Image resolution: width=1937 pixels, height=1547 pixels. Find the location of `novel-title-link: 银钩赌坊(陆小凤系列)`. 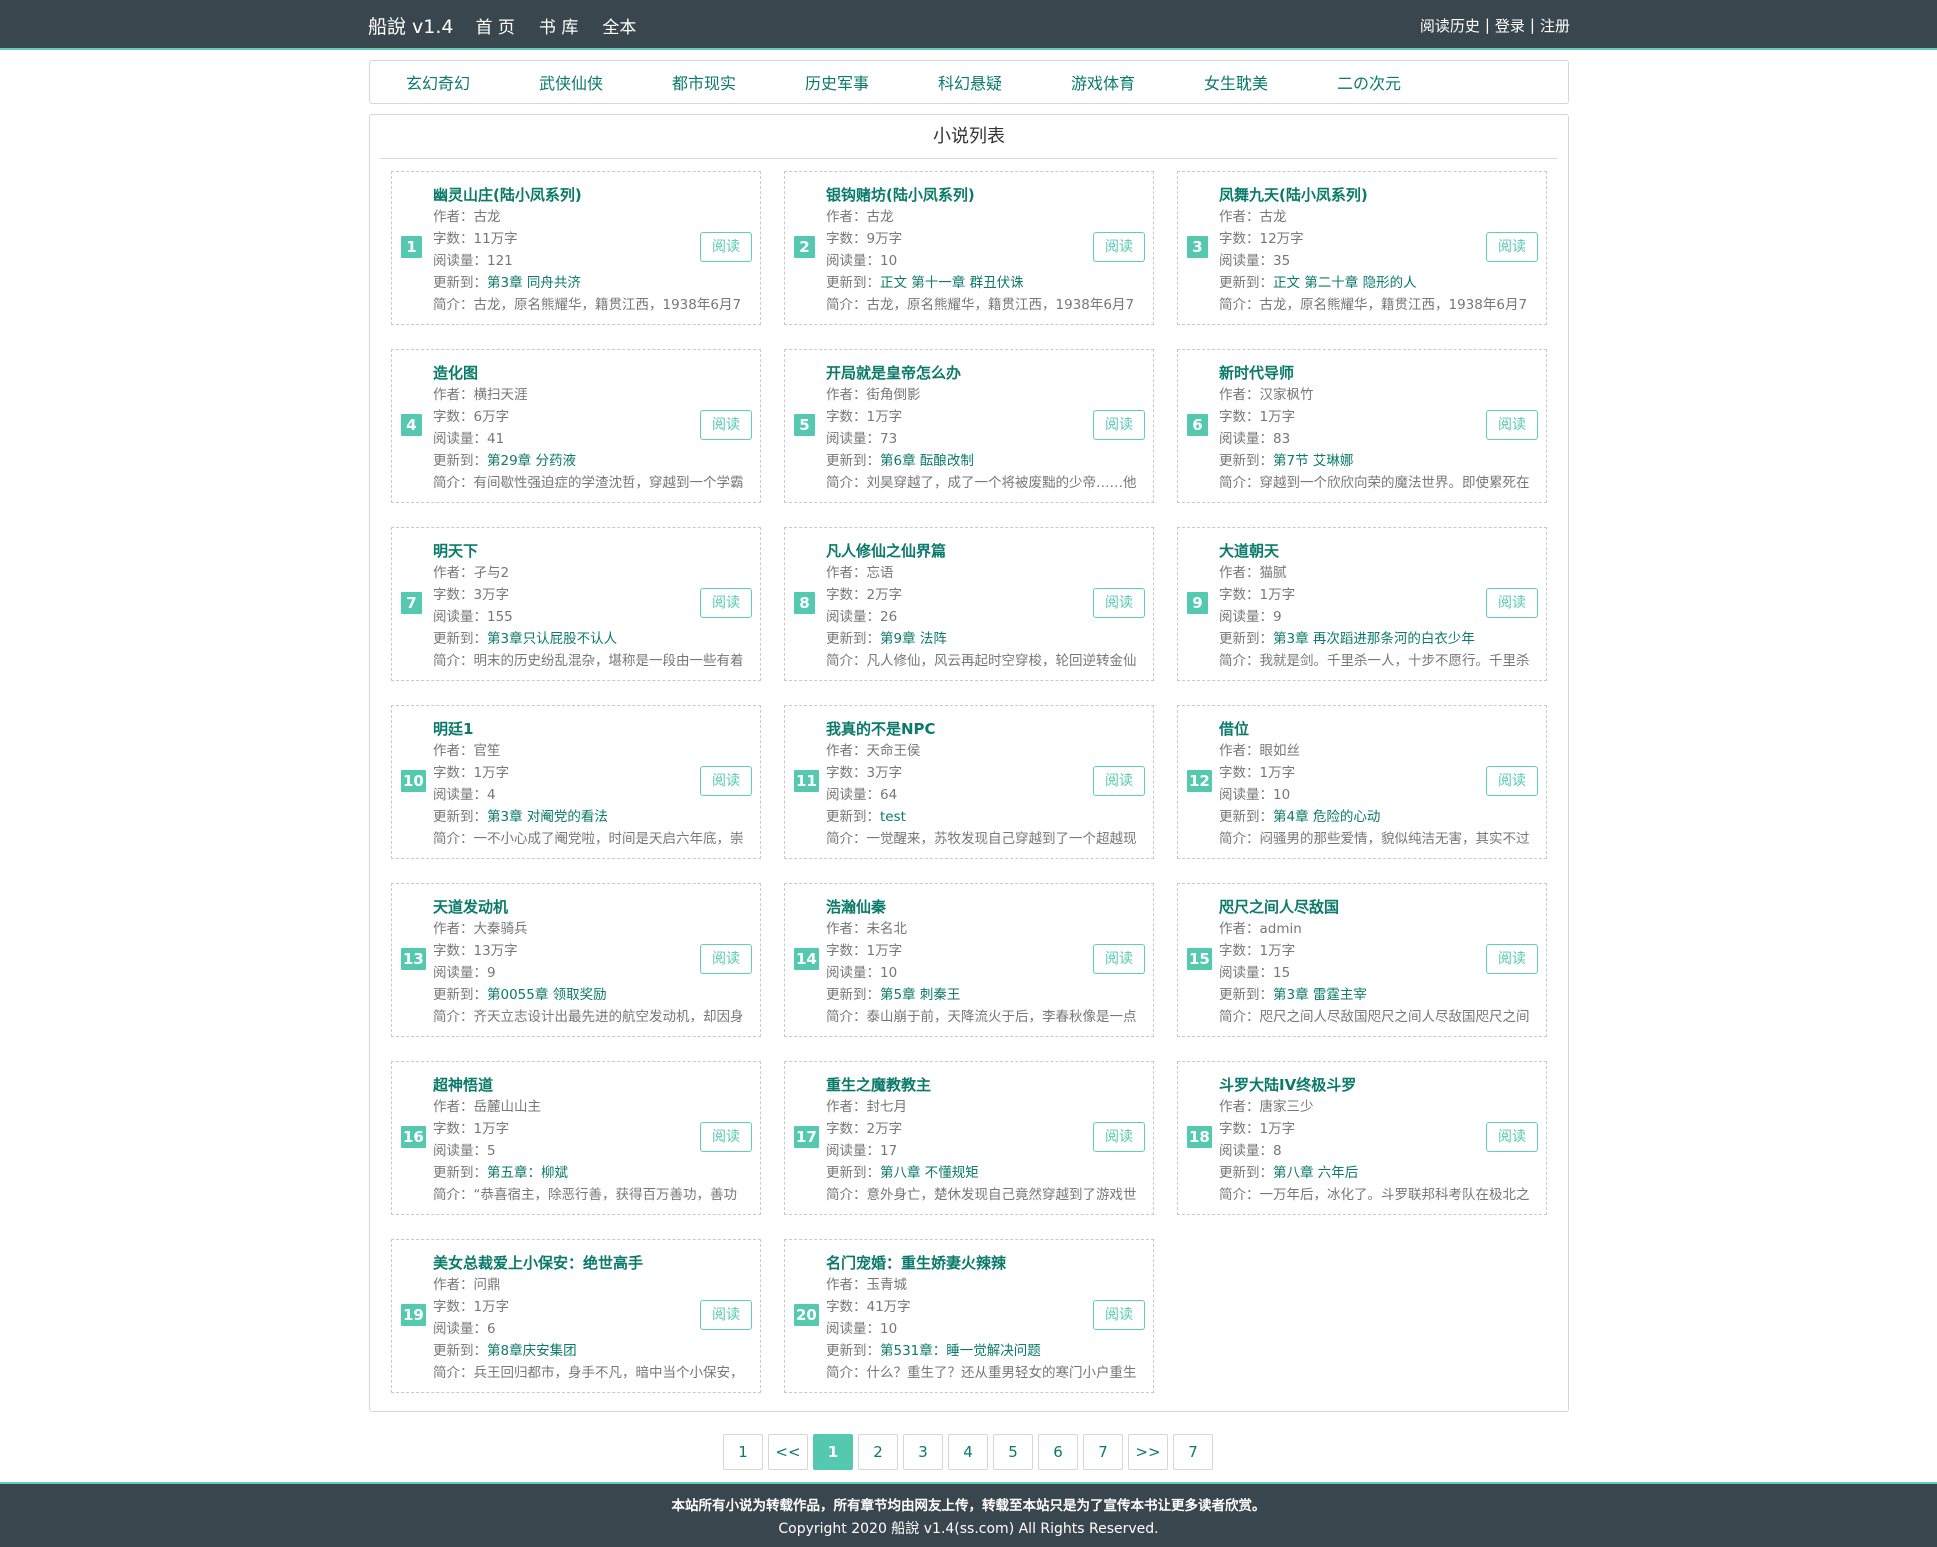

novel-title-link: 银钩赌坊(陆小凤系列) is located at coordinates (986, 195).